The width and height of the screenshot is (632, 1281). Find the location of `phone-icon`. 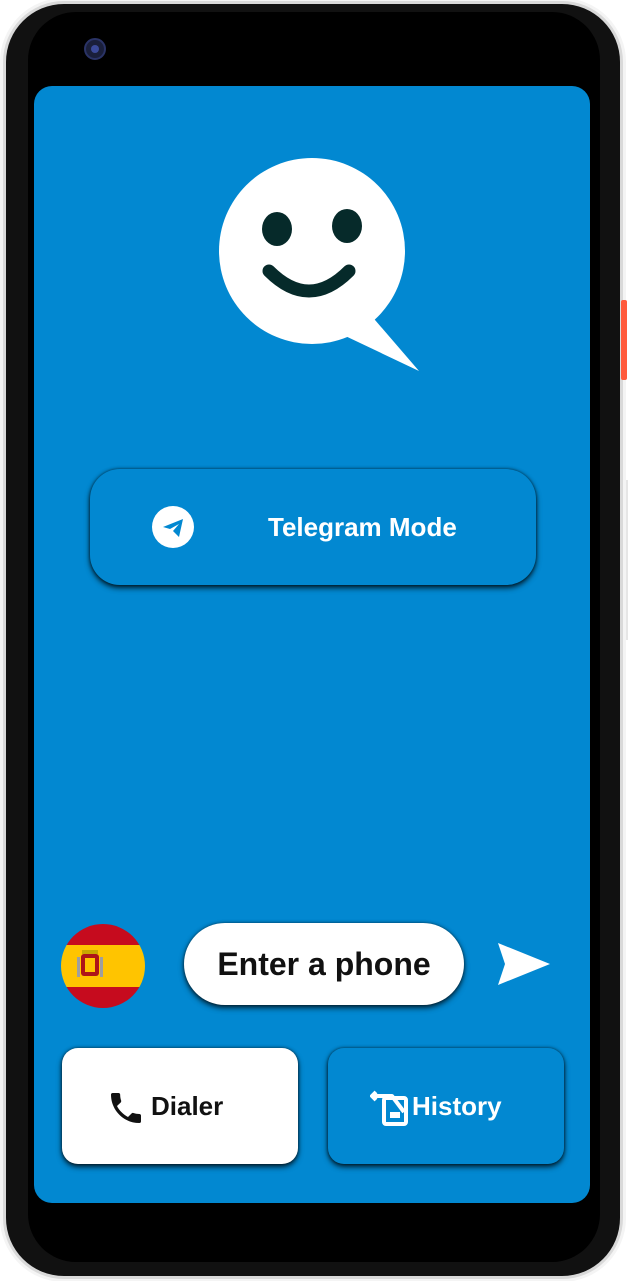

phone-icon is located at coordinates (126, 1108).